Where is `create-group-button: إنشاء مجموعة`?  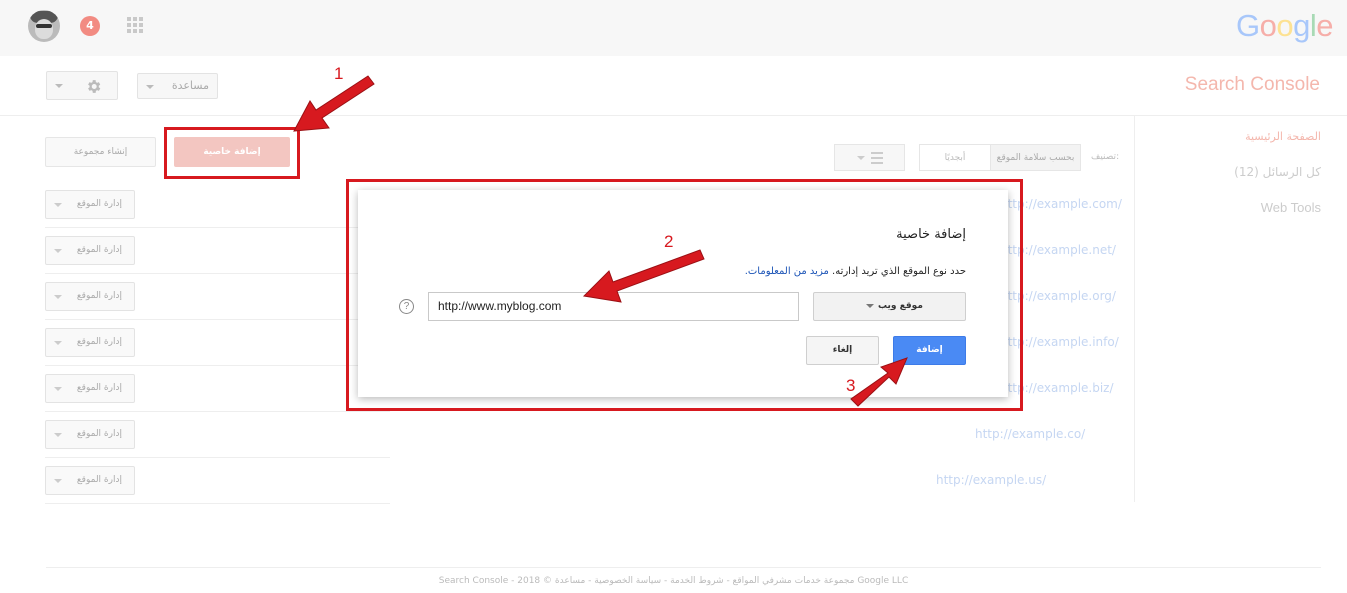
create-group-button: إنشاء مجموعة is located at coordinates (100, 152).